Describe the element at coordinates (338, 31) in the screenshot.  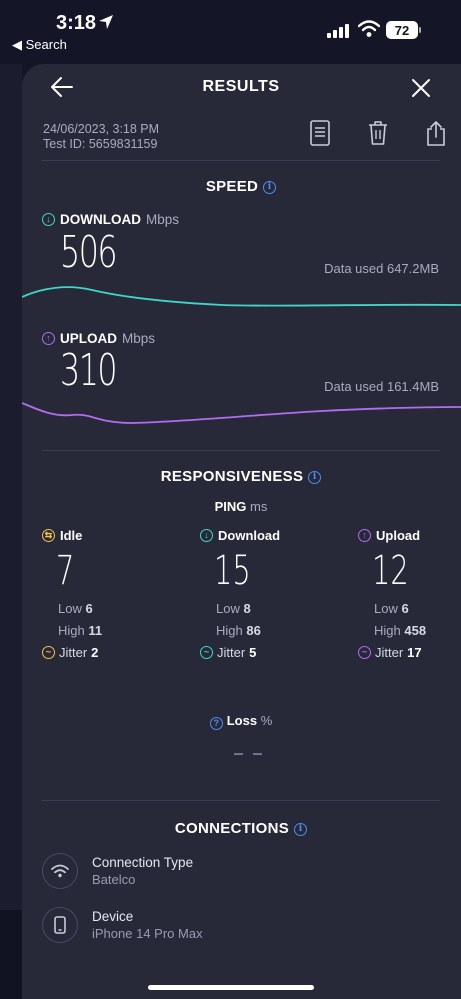
I see `cell-signal-icon` at that location.